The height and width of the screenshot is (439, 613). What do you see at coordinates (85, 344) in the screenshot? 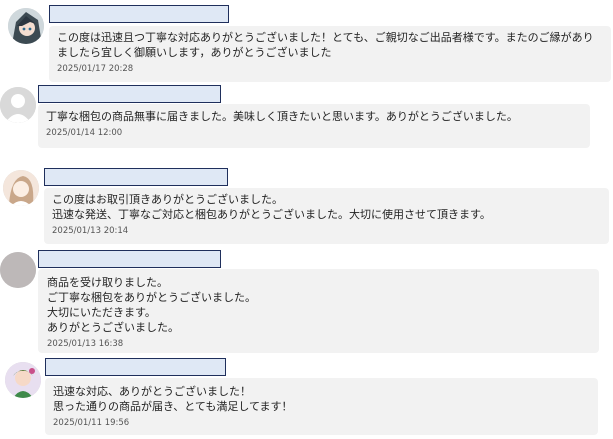
I see `review-date: 2025/01/13 16:38` at bounding box center [85, 344].